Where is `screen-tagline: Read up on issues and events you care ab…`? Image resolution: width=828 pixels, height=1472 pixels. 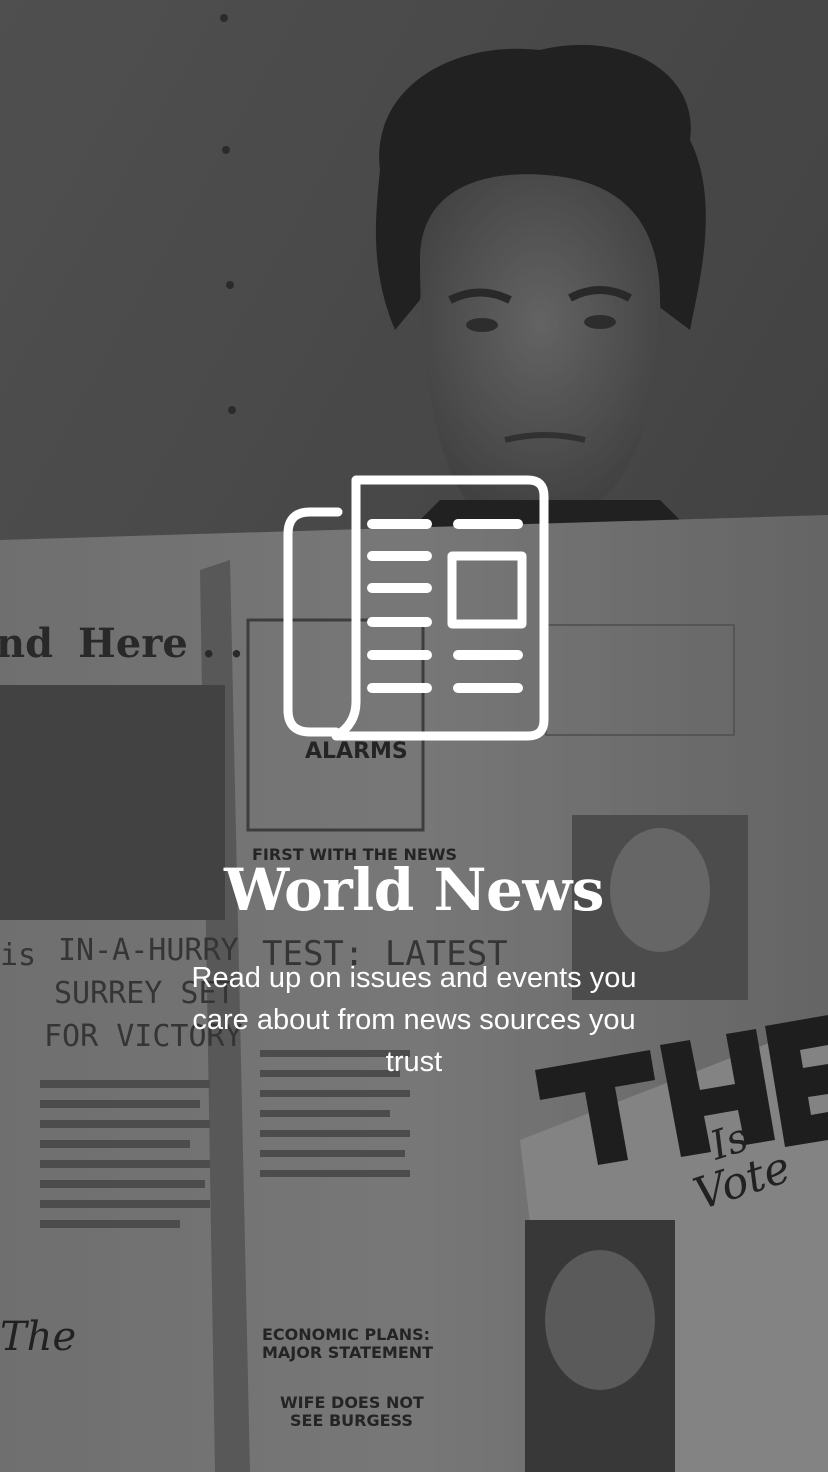
screen-tagline: Read up on issues and events you care ab… is located at coordinates (414, 1020).